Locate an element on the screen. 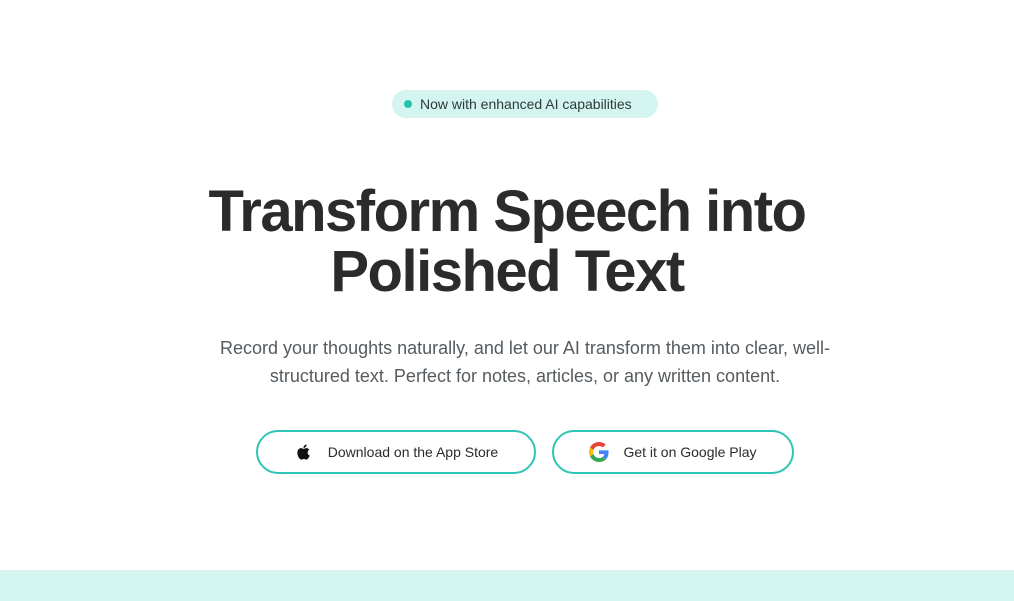 This screenshot has height=601, width=1014. status-dot-icon is located at coordinates (408, 104).